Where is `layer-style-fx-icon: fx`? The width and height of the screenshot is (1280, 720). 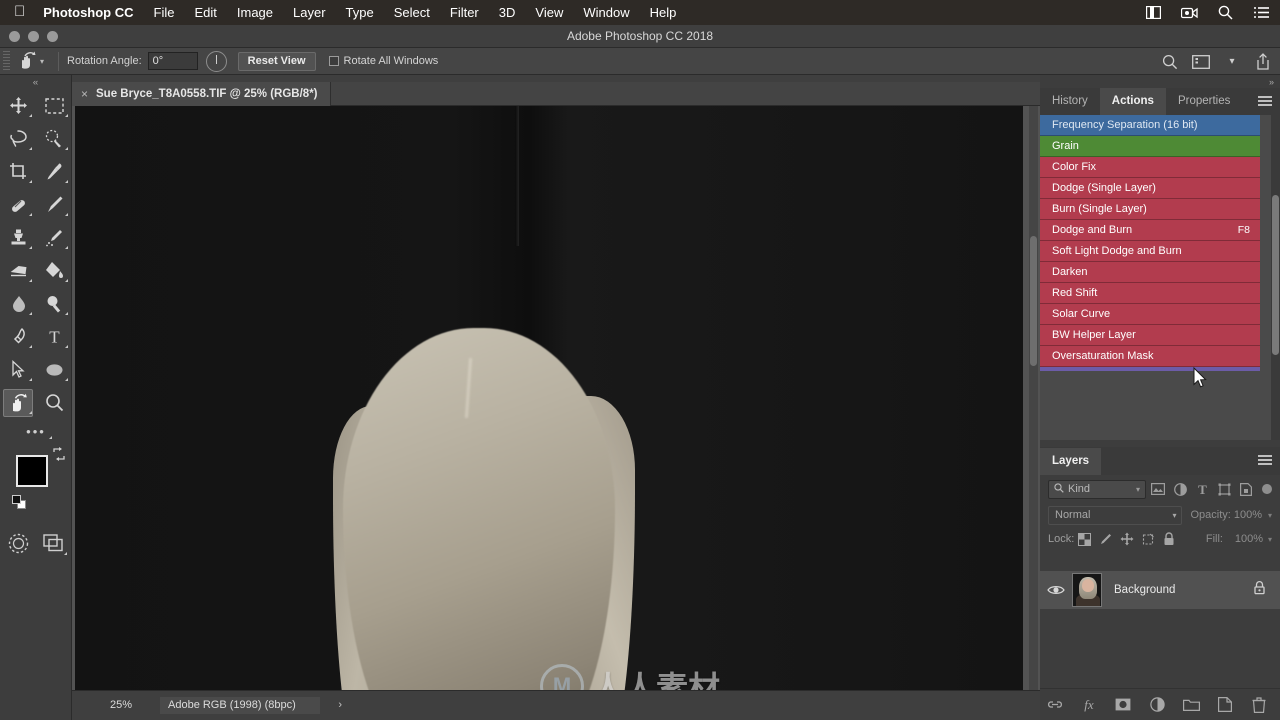 layer-style-fx-icon: fx is located at coordinates (1089, 705).